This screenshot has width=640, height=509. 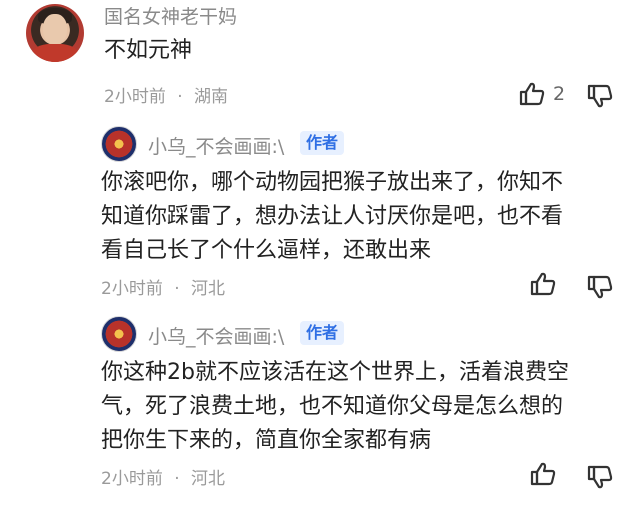 I want to click on comment-meta: 2小时前 · 湖南, so click(x=166, y=94).